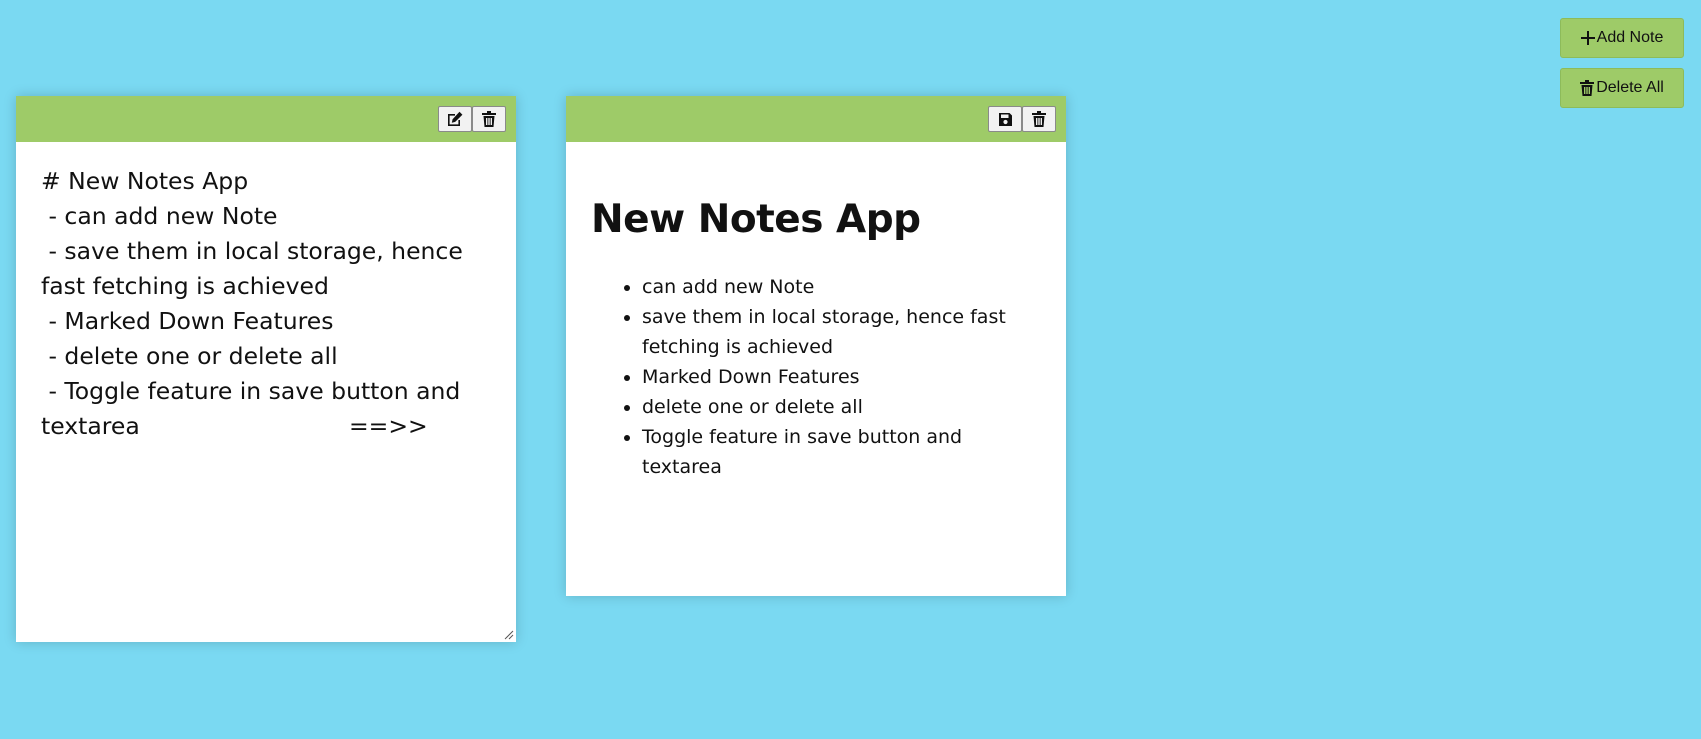 Image resolution: width=1701 pixels, height=739 pixels. I want to click on note-heading: New Notes App, so click(756, 219).